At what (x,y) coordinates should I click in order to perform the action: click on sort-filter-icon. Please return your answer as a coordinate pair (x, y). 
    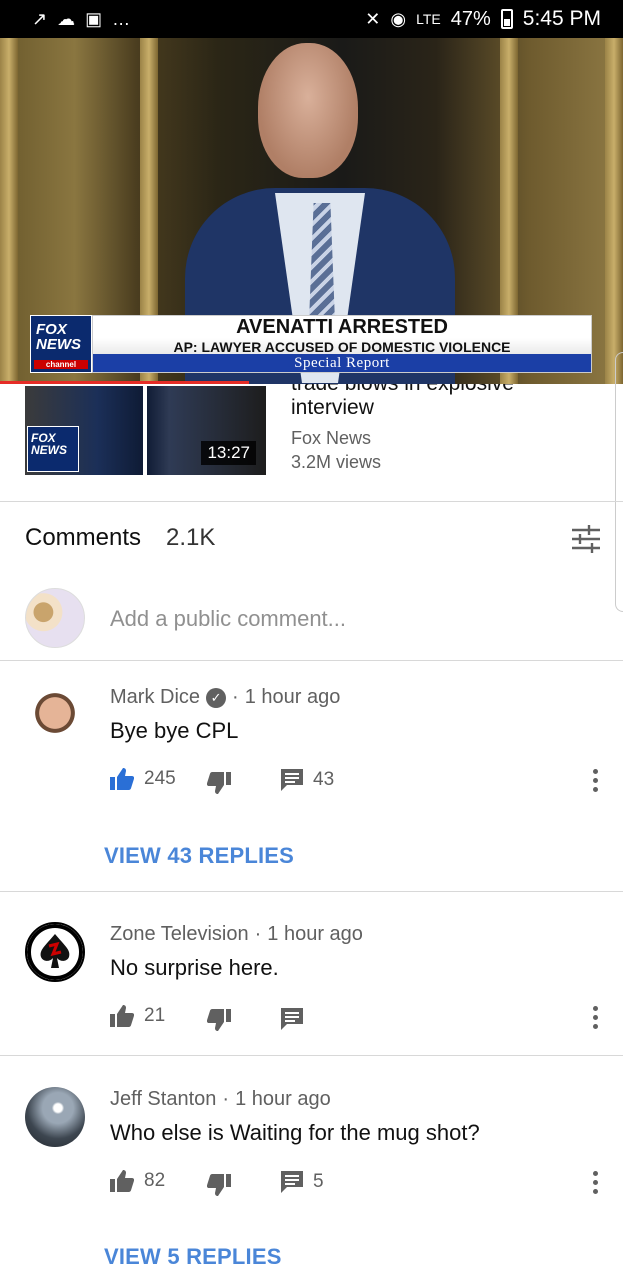
    Looking at the image, I should click on (586, 539).